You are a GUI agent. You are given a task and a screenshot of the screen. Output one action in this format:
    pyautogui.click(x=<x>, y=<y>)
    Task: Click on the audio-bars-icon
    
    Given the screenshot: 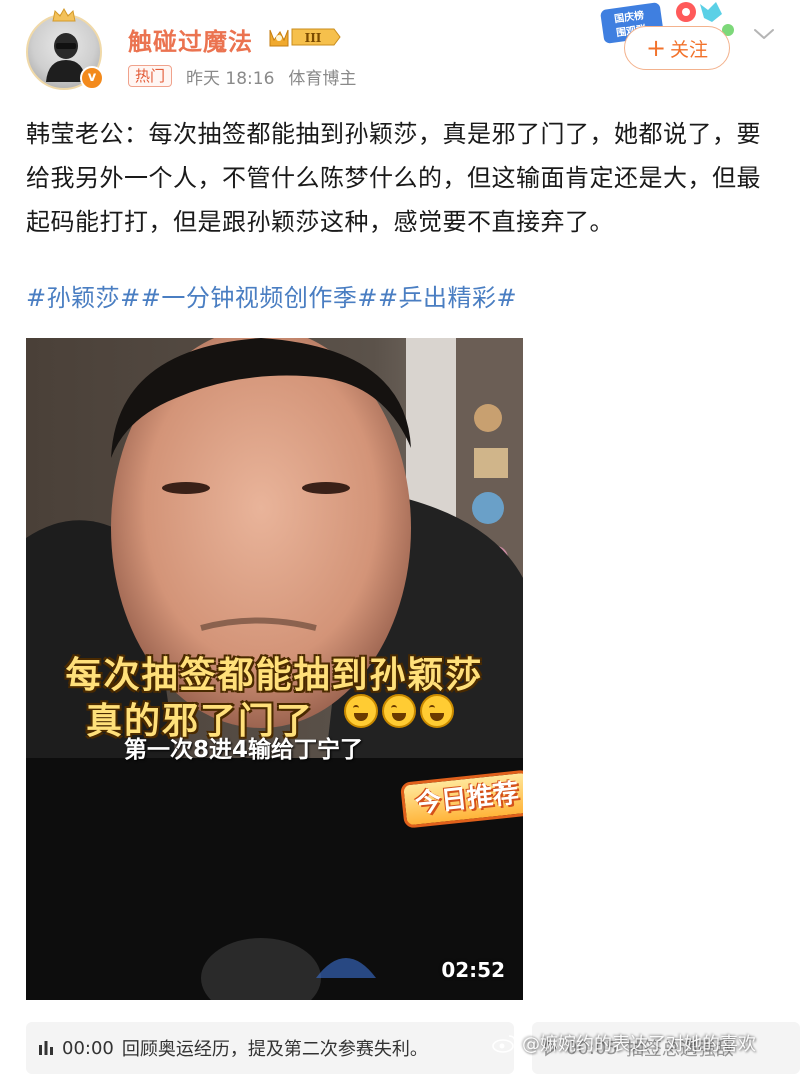 What is the action you would take?
    pyautogui.click(x=46, y=1048)
    